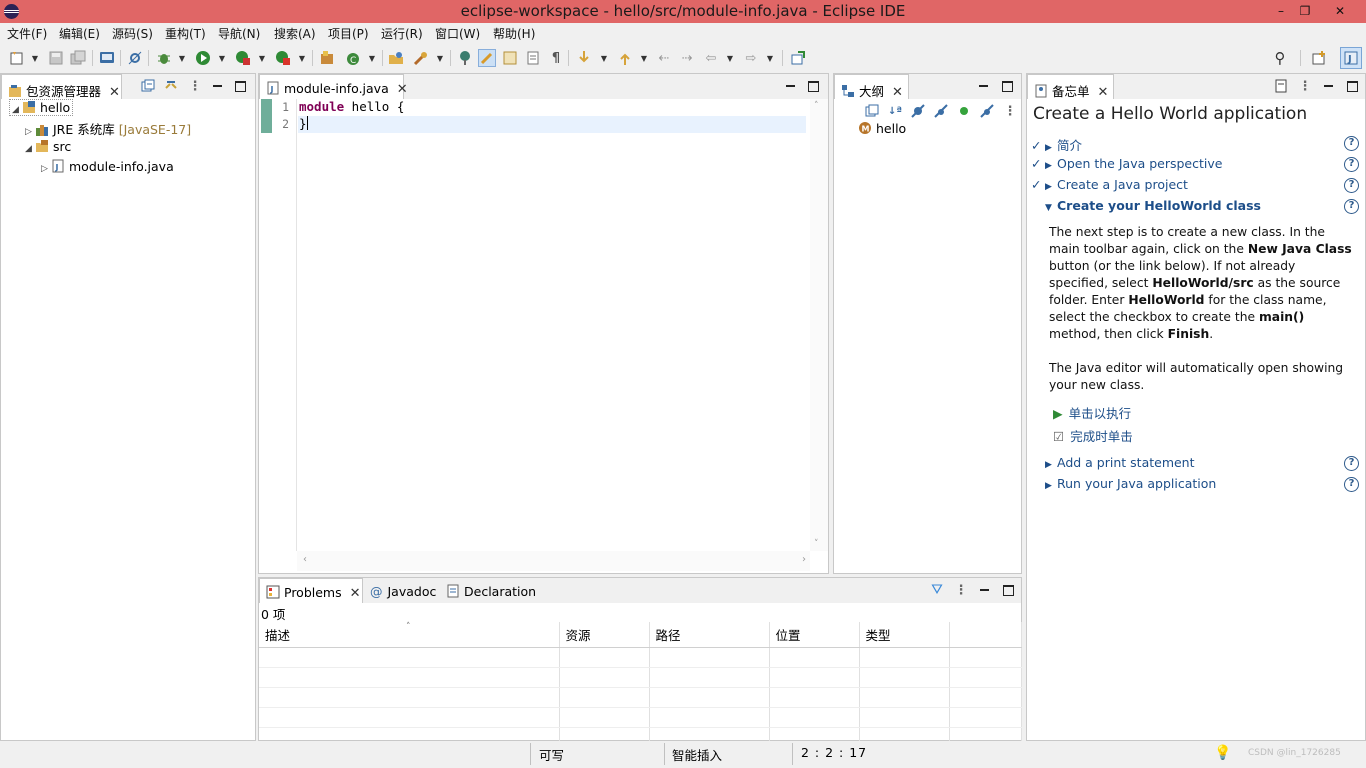  I want to click on scroll-up-icon: ˄, so click(816, 106).